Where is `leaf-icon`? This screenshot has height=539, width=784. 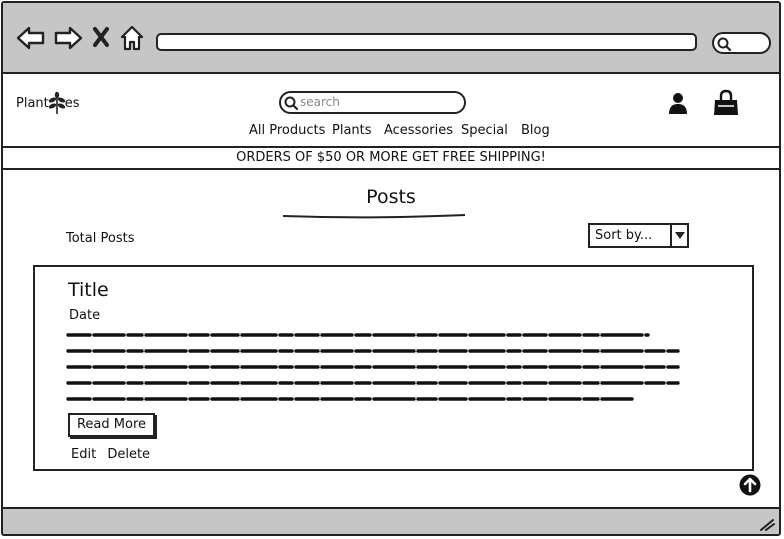
leaf-icon is located at coordinates (56, 102).